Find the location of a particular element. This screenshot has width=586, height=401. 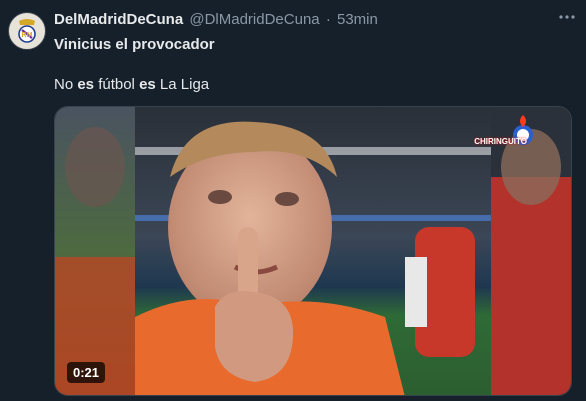

tweet-text-line2: No es fútbol es La Liga is located at coordinates (131, 84).